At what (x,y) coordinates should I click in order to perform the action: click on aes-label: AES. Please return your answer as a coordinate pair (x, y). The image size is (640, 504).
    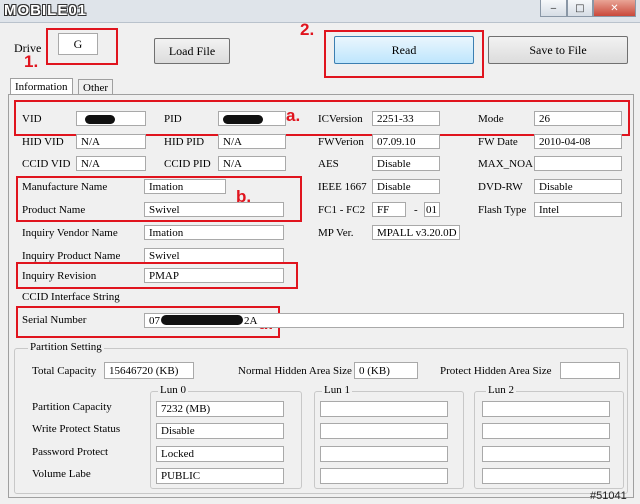
    Looking at the image, I should click on (328, 164).